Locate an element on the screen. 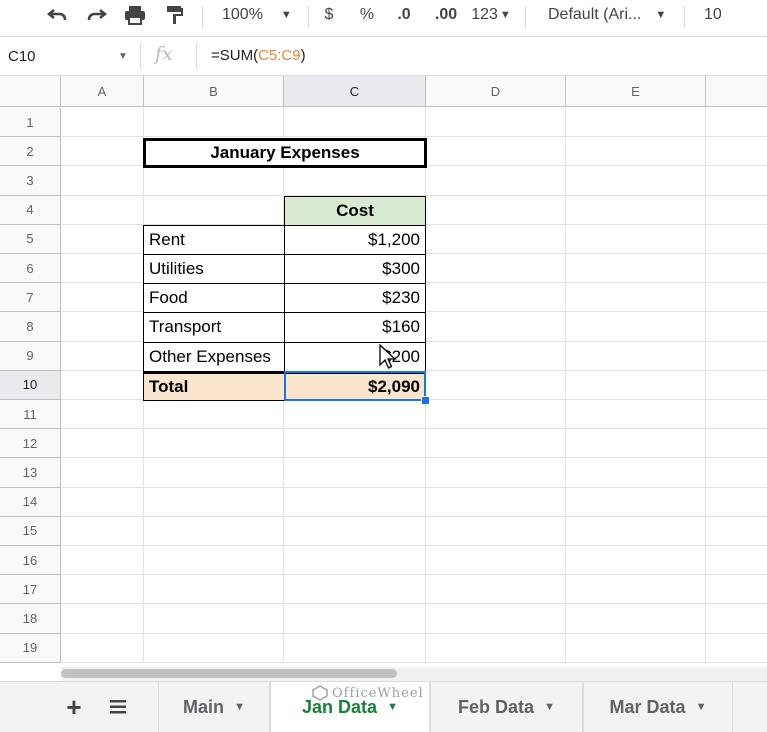  watermark: OfficeWheel is located at coordinates (368, 693).